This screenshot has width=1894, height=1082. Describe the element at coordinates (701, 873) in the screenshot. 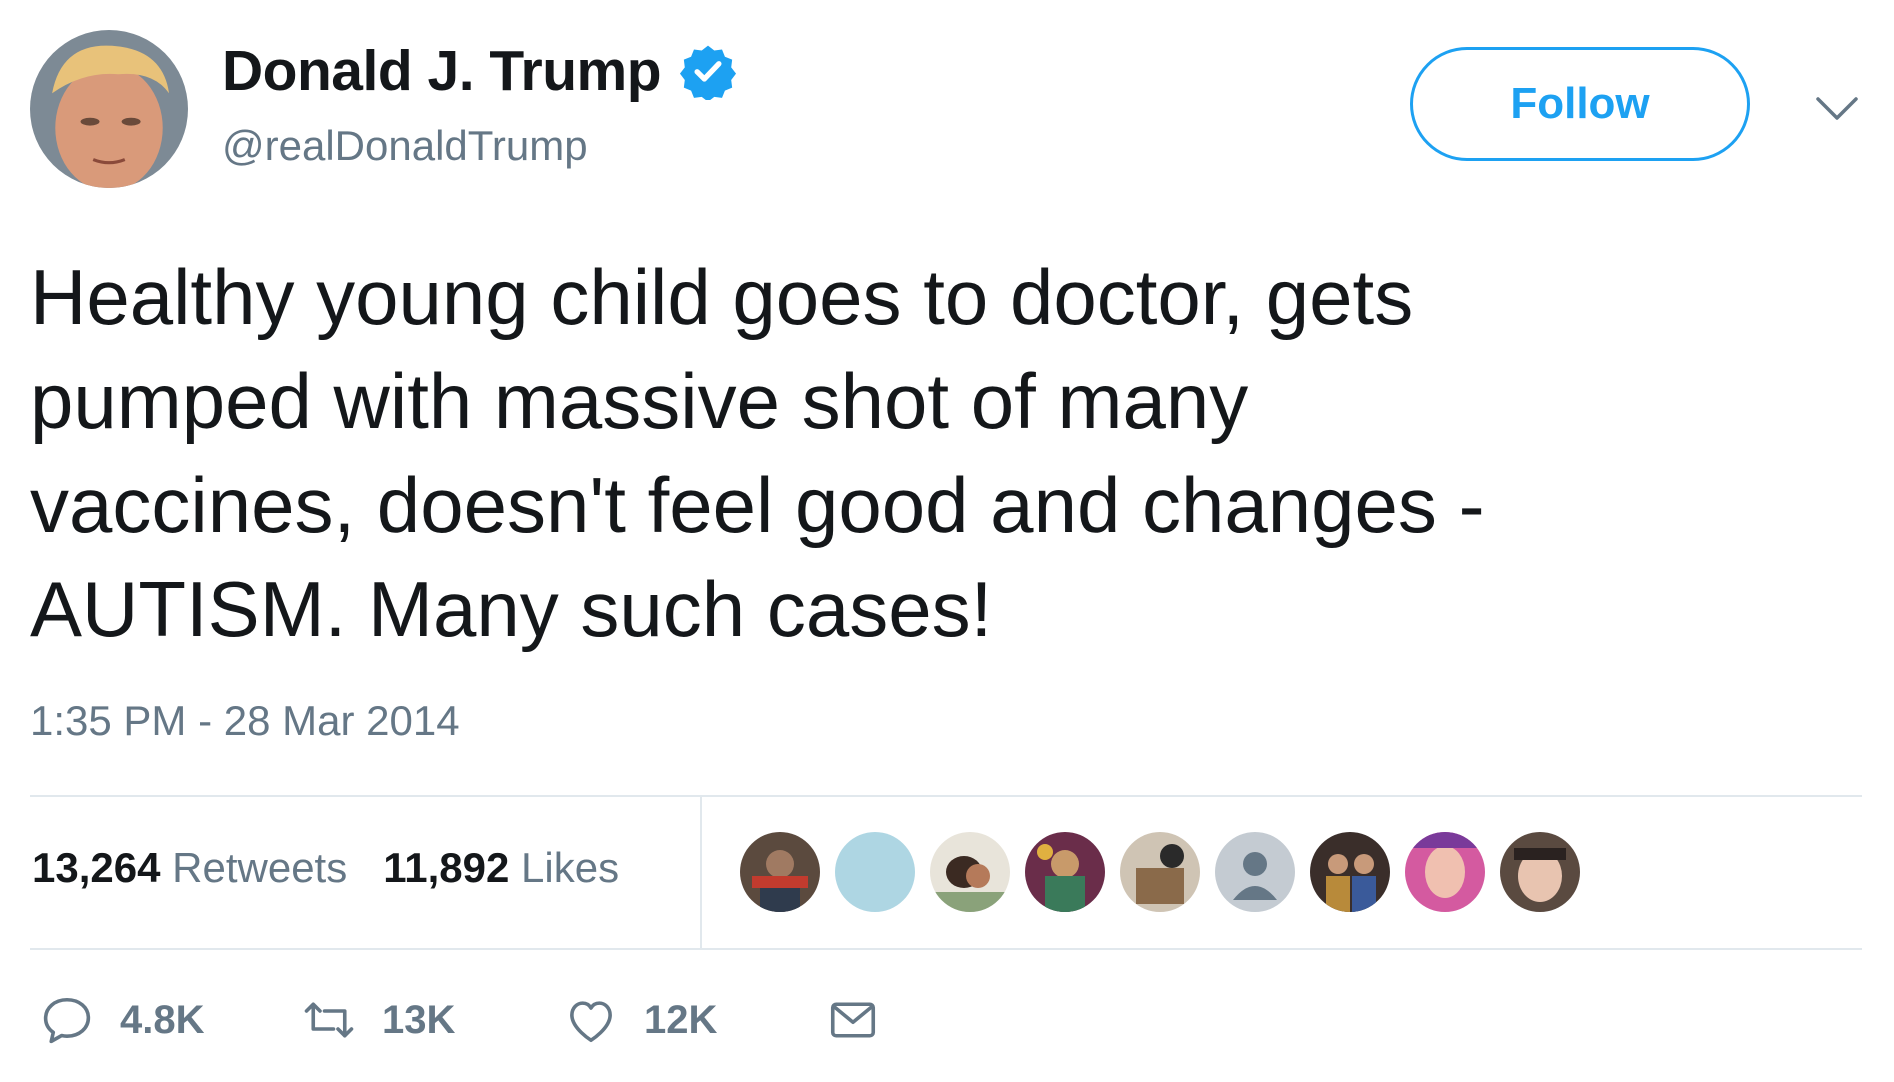

I see `stats-divider` at that location.